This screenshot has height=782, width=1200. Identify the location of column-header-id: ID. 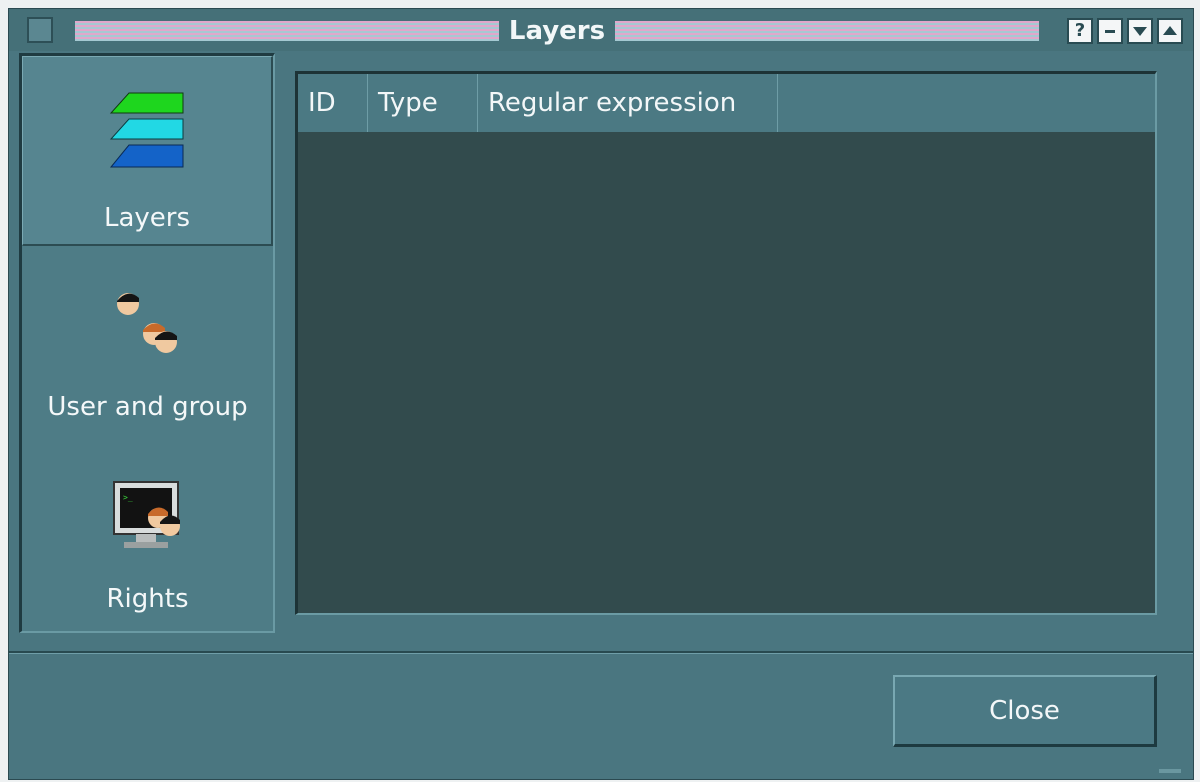
(333, 103).